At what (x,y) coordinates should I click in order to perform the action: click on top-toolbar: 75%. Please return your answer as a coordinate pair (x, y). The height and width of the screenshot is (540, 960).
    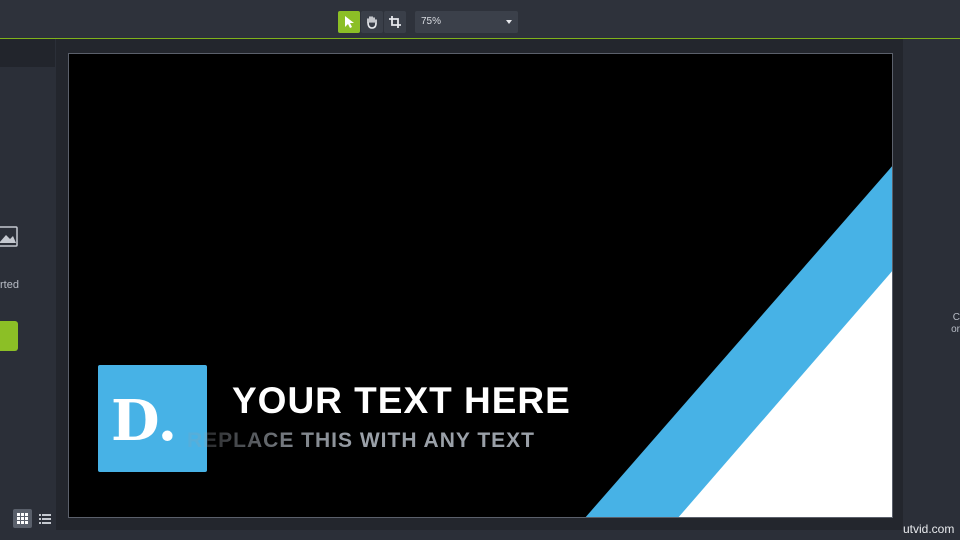
    Looking at the image, I should click on (480, 19).